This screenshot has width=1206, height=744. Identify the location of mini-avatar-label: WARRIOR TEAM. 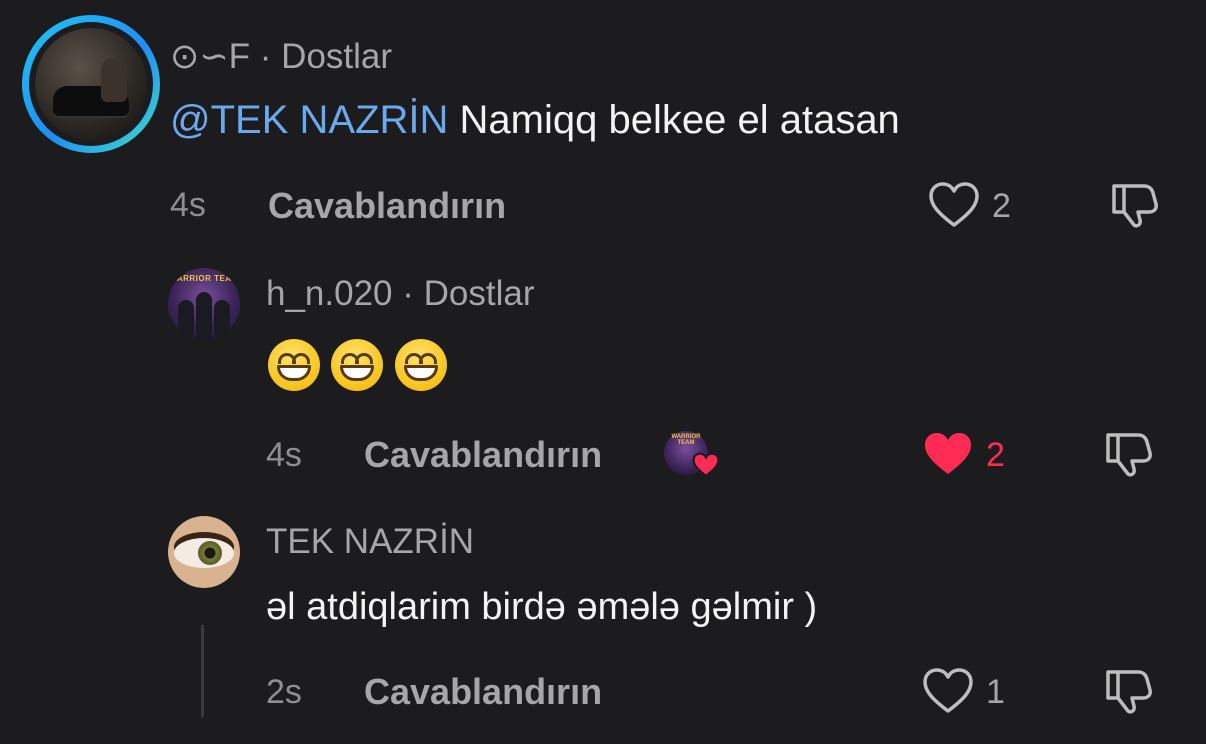
(686, 440).